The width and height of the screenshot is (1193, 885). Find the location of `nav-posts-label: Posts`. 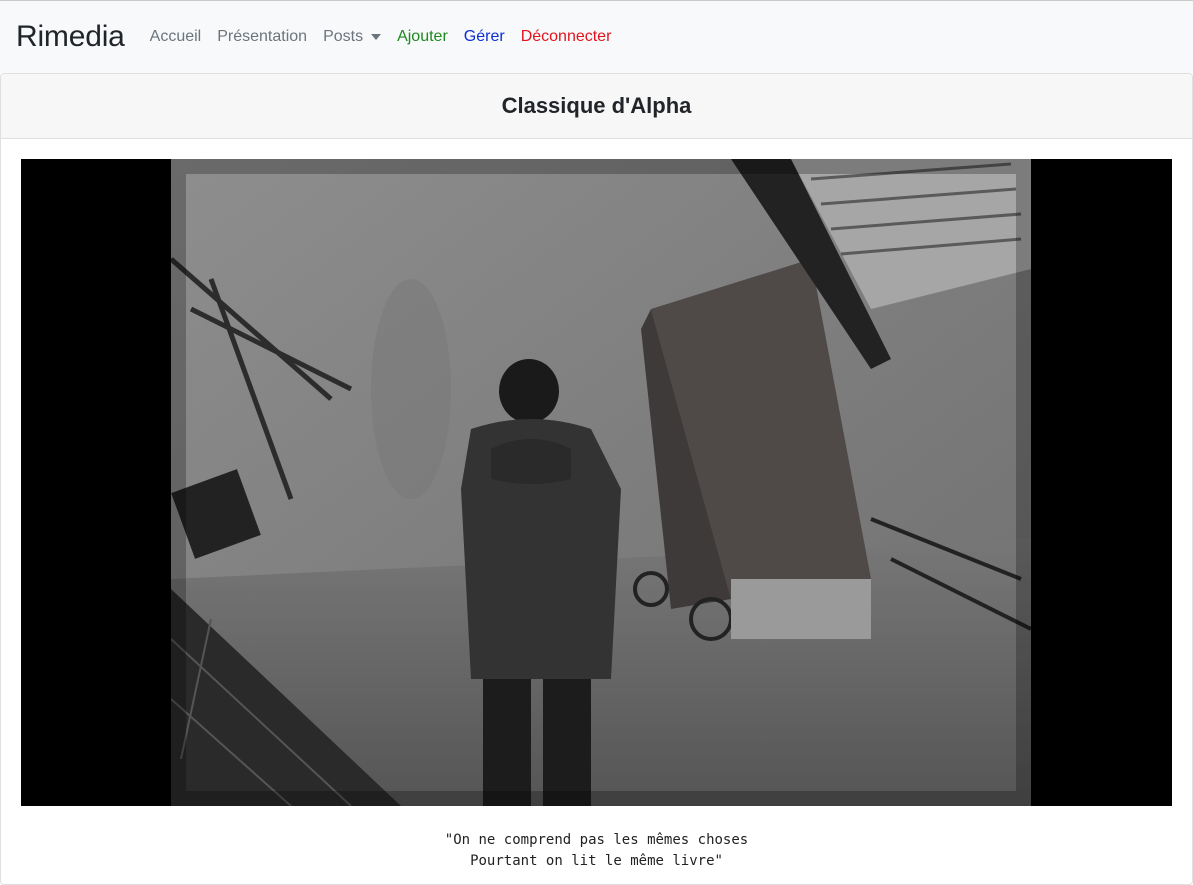

nav-posts-label: Posts is located at coordinates (343, 36).